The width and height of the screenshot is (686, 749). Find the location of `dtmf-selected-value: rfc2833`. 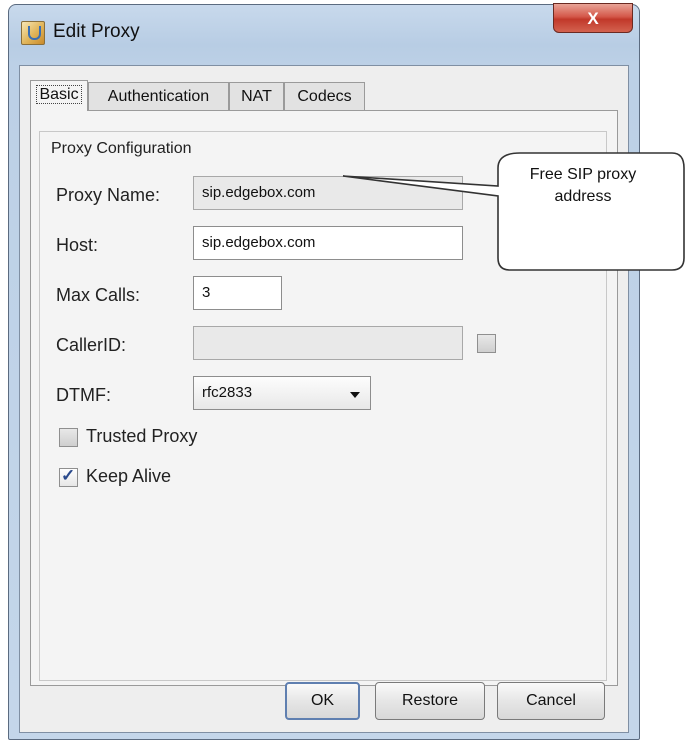

dtmf-selected-value: rfc2833 is located at coordinates (227, 392).